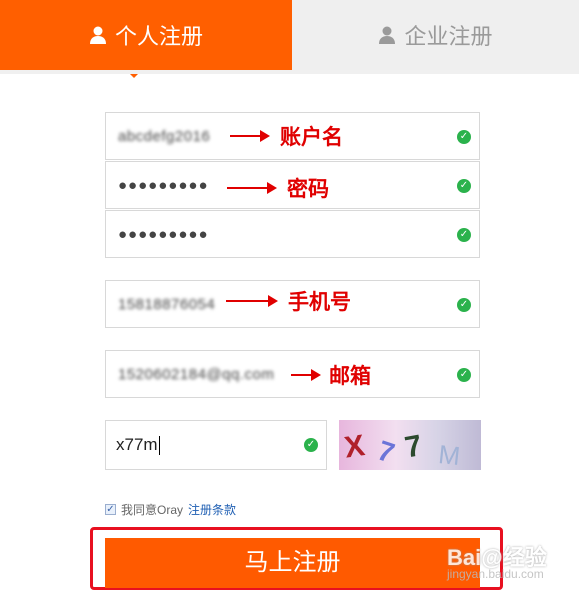 The height and width of the screenshot is (592, 579). I want to click on annotation-phone-label: 手机号, so click(319, 302).